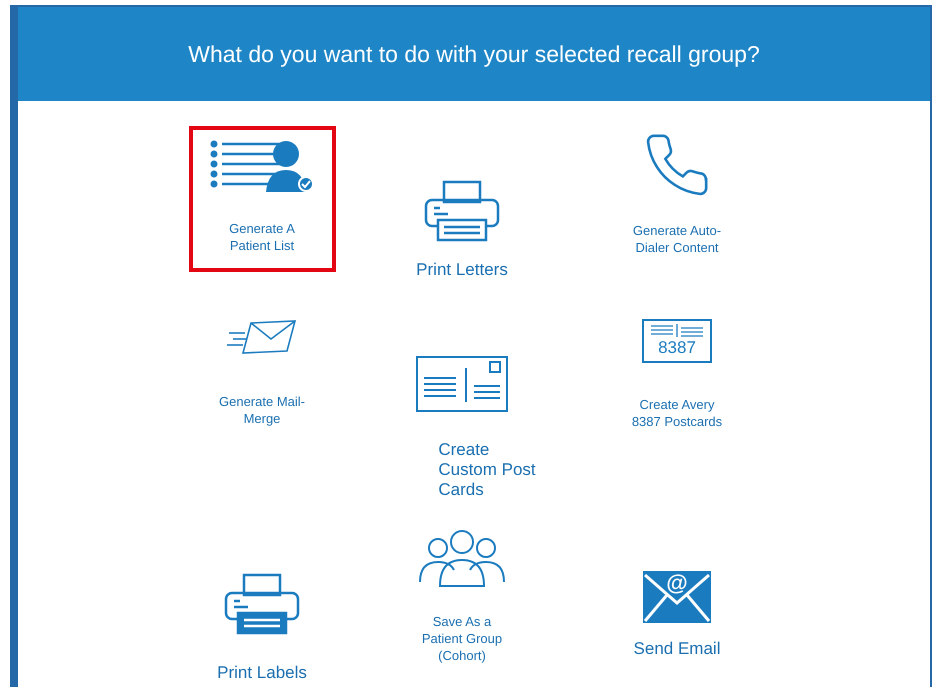 This screenshot has height=689, width=934. Describe the element at coordinates (262, 410) in the screenshot. I see `option-label: Generate Mail- Merge` at that location.